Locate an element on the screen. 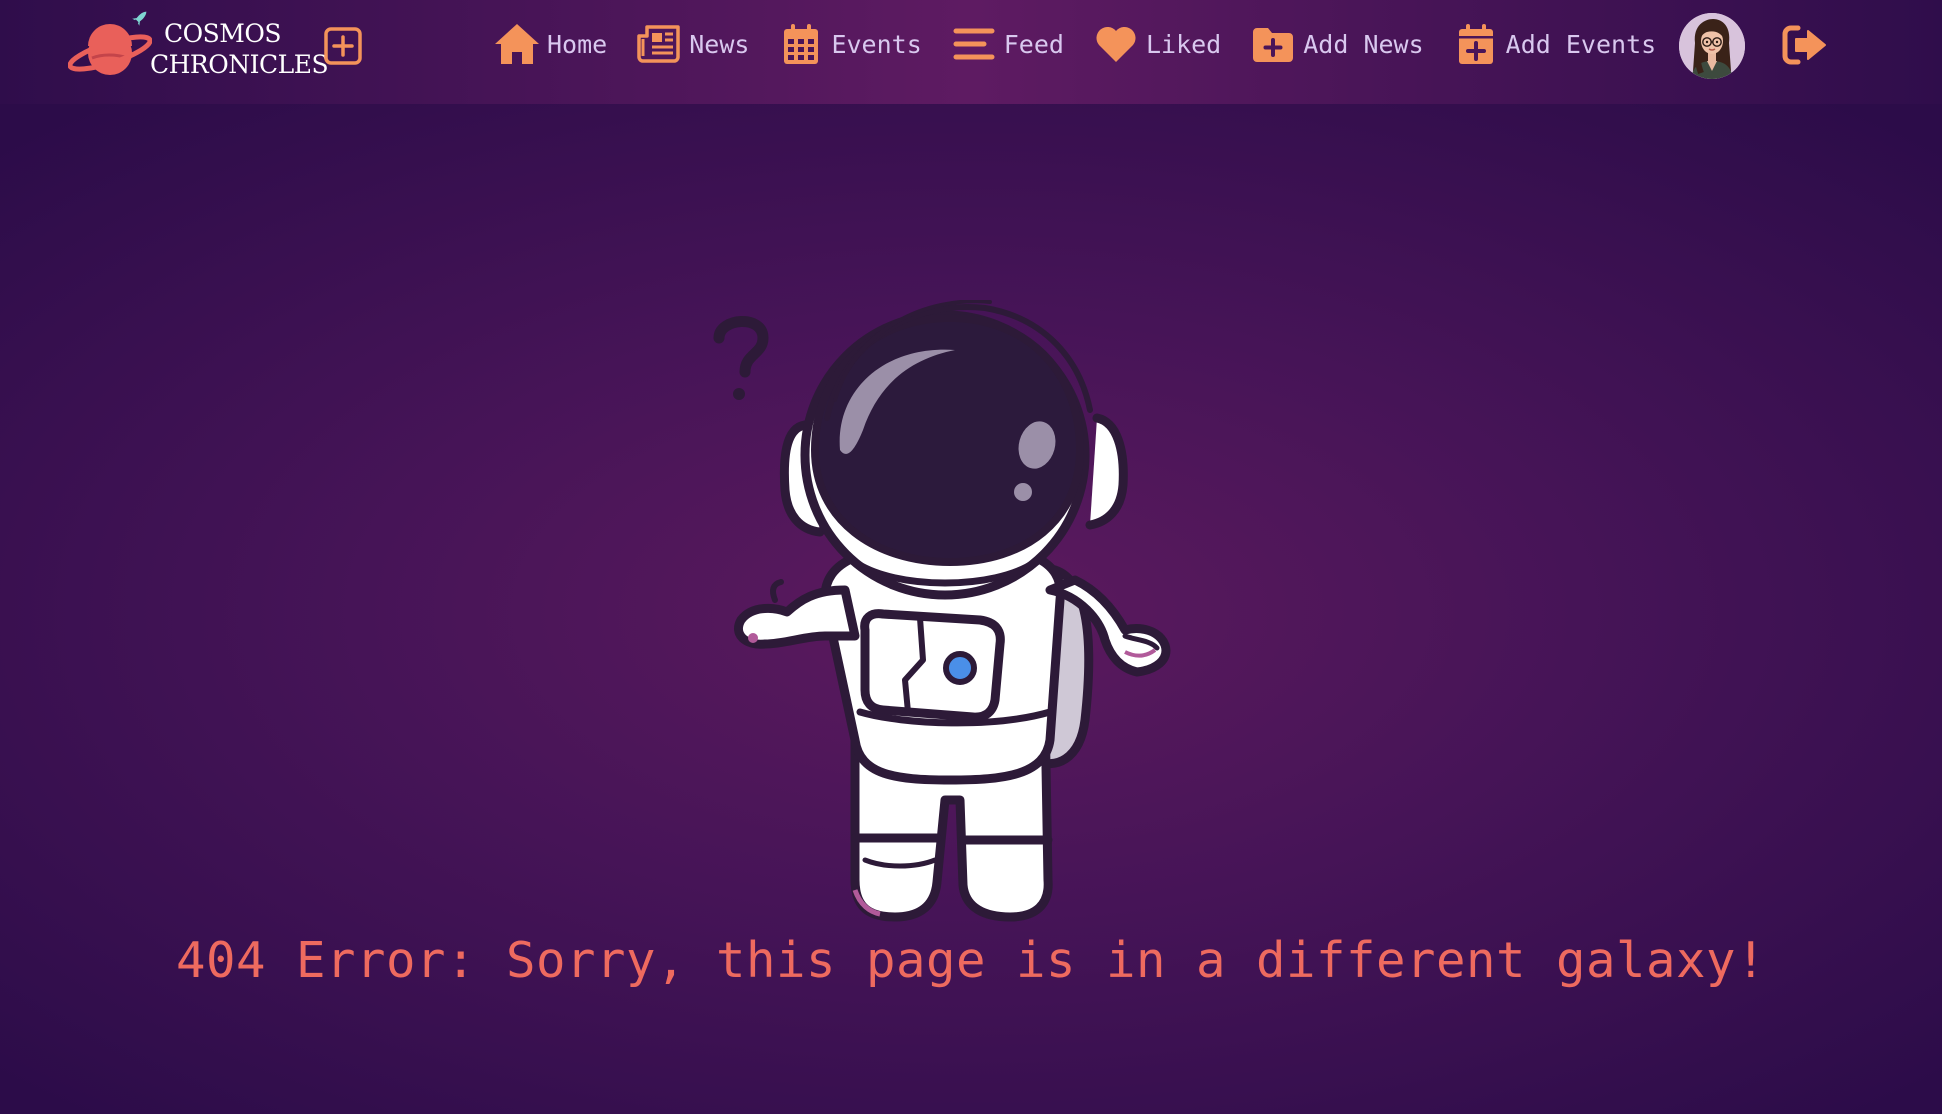 This screenshot has height=1114, width=1942. brand-line2: Chronicles is located at coordinates (239, 64).